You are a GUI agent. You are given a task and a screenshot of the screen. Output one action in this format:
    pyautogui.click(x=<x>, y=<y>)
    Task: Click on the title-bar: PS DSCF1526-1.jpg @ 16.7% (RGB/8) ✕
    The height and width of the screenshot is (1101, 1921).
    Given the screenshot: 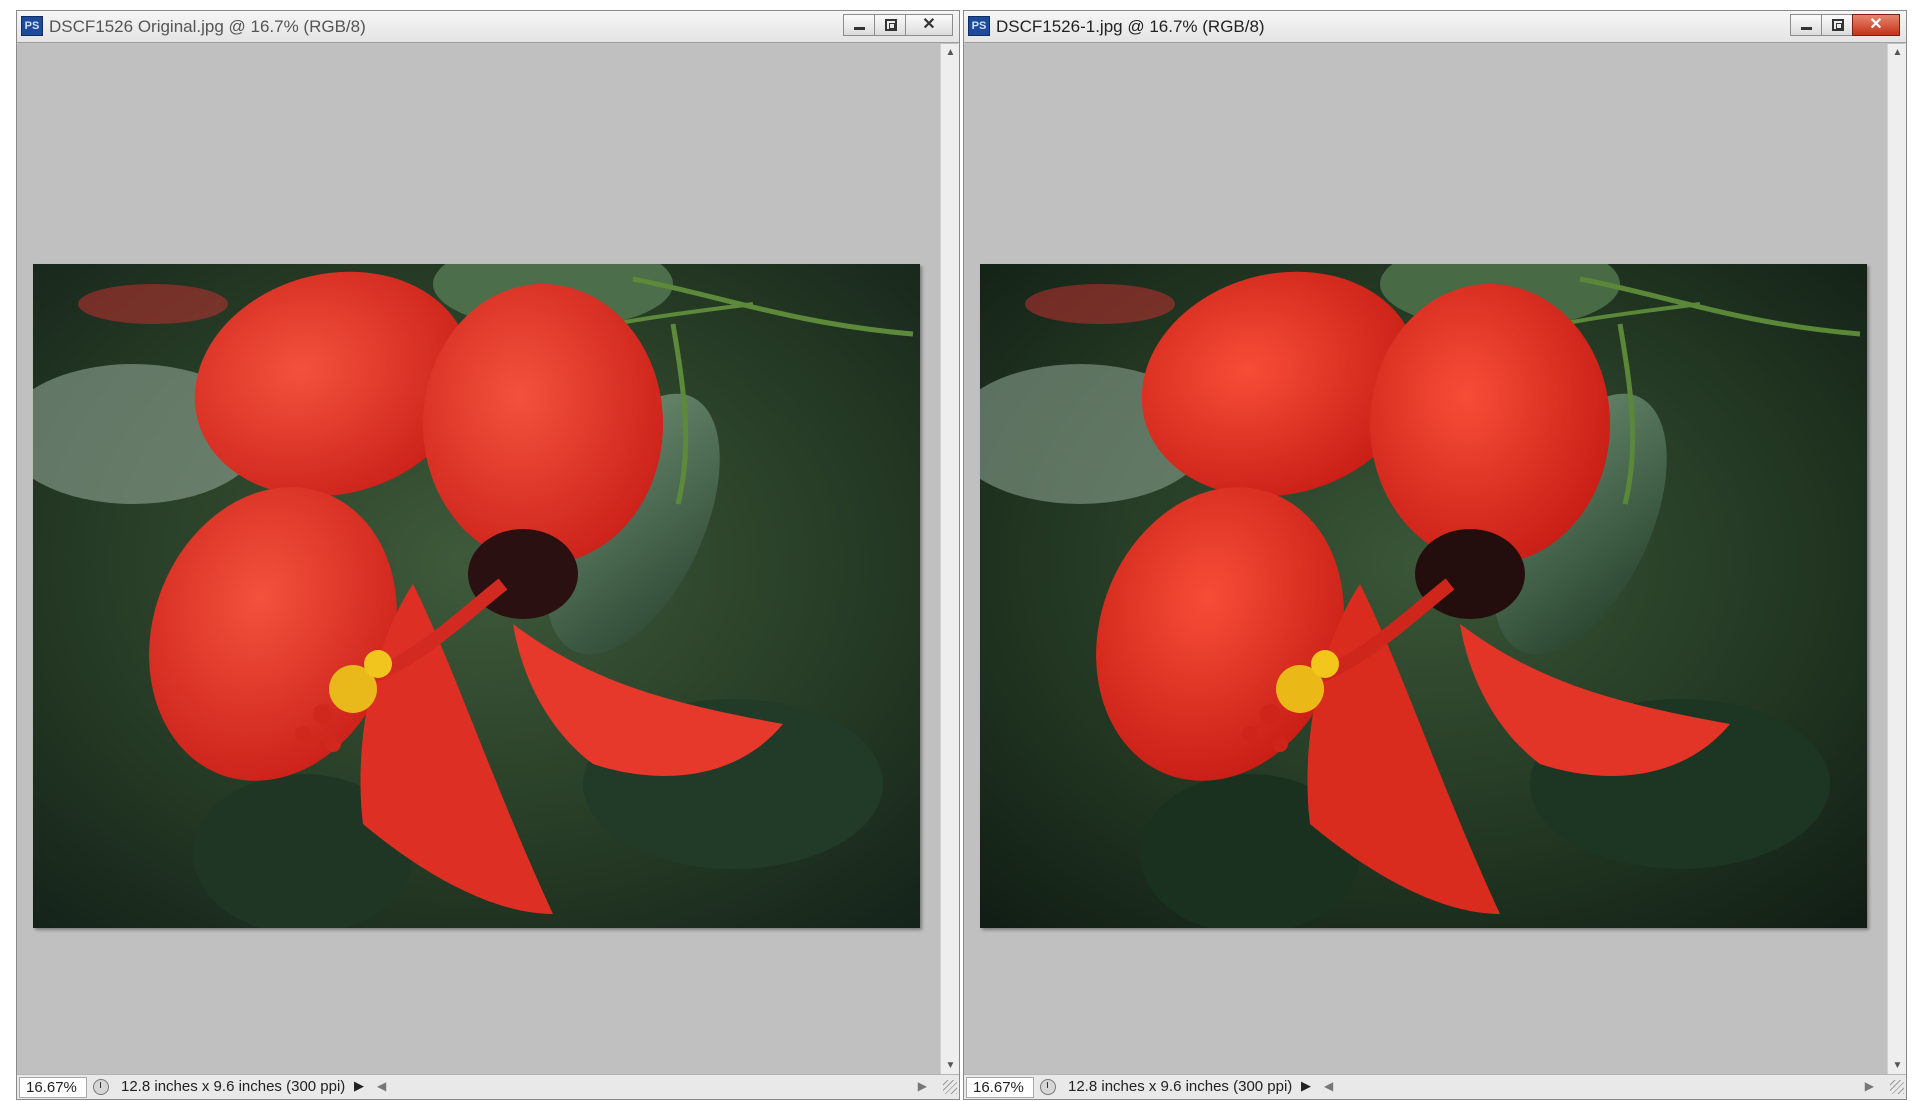 What is the action you would take?
    pyautogui.click(x=1435, y=27)
    